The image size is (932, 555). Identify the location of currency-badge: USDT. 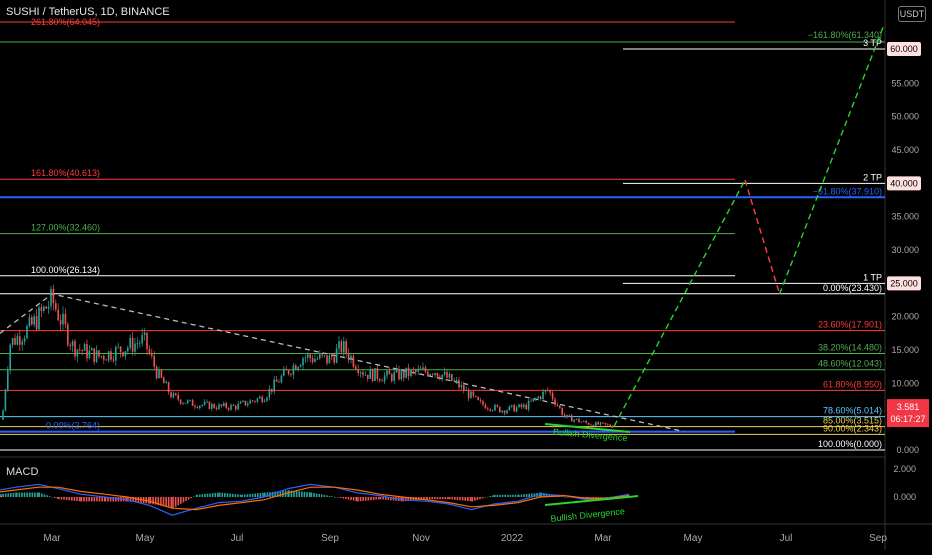
(912, 14).